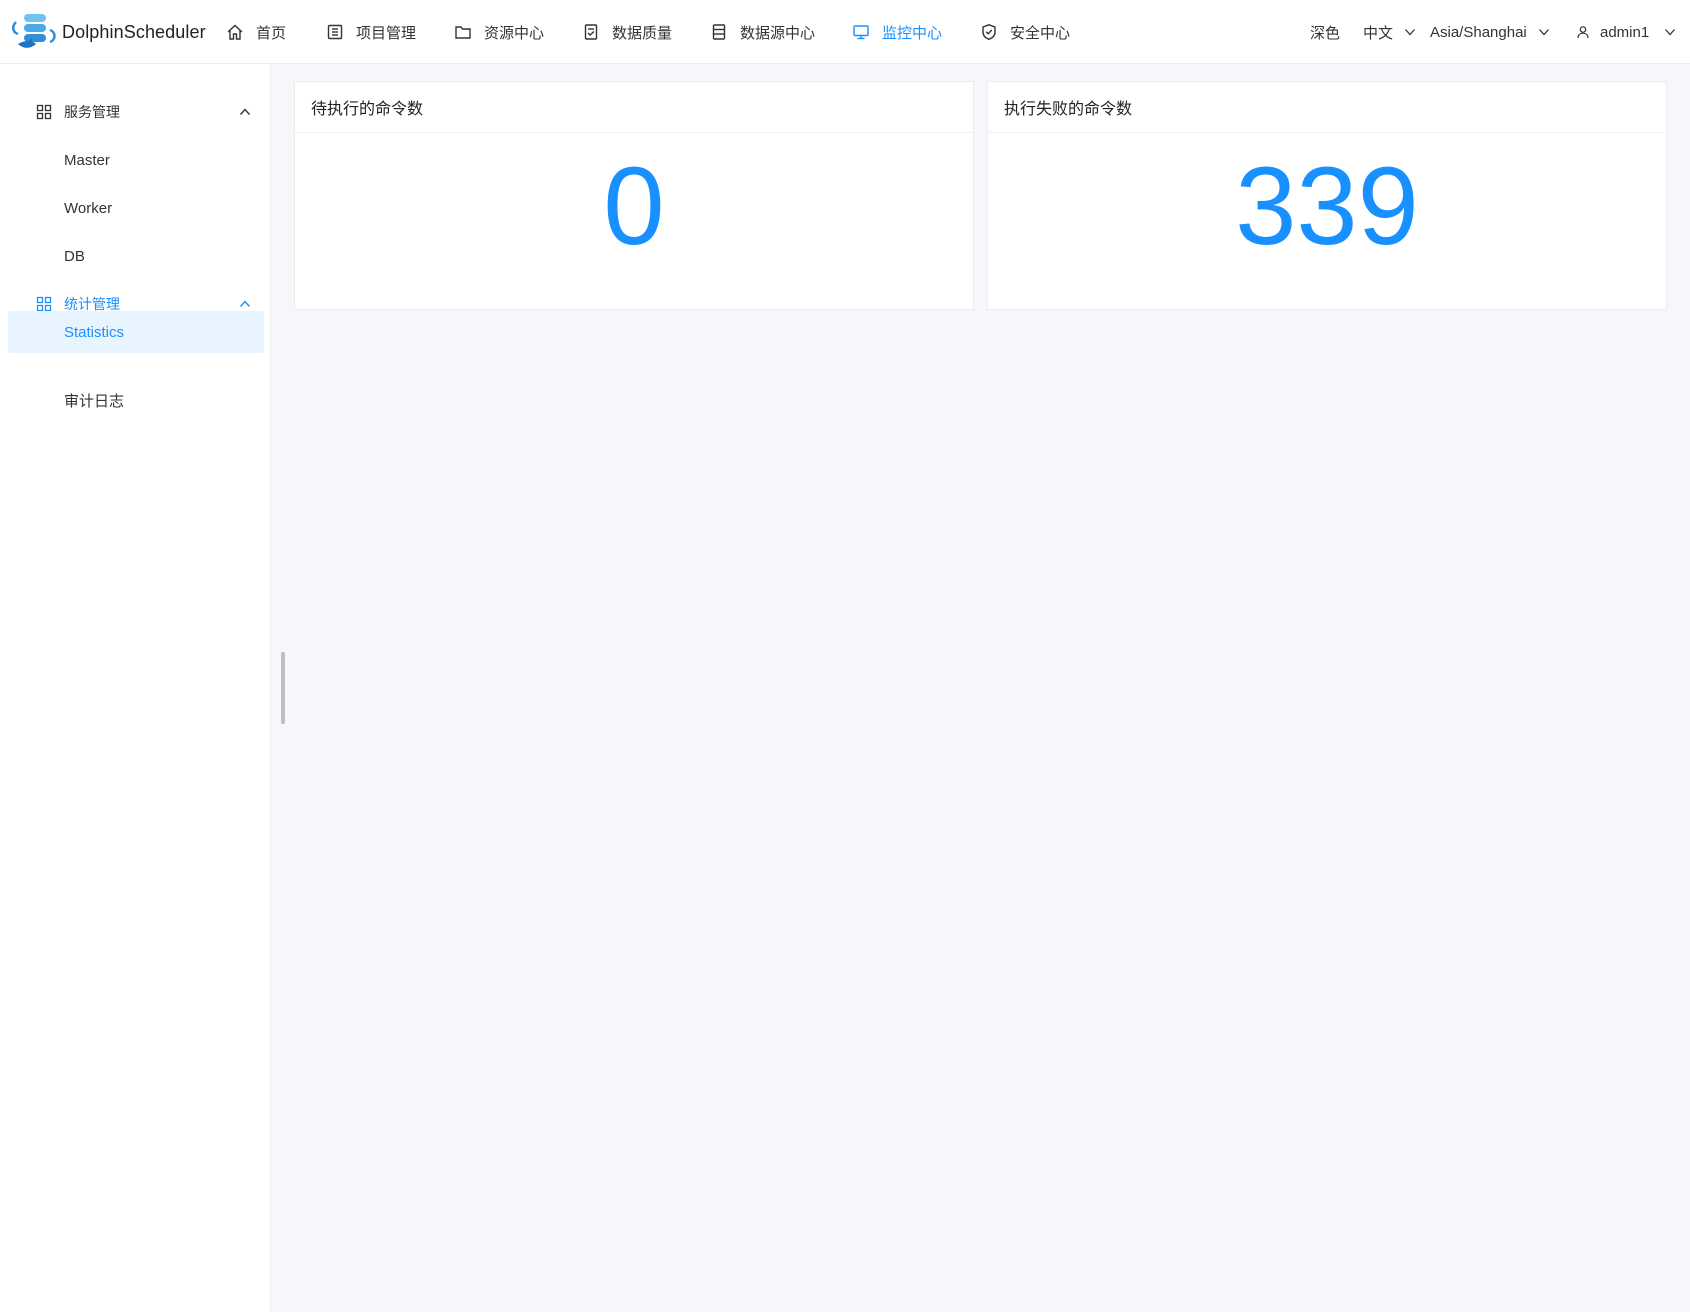 Image resolution: width=1690 pixels, height=1312 pixels. I want to click on card-title: 待执行的命令数, so click(634, 107).